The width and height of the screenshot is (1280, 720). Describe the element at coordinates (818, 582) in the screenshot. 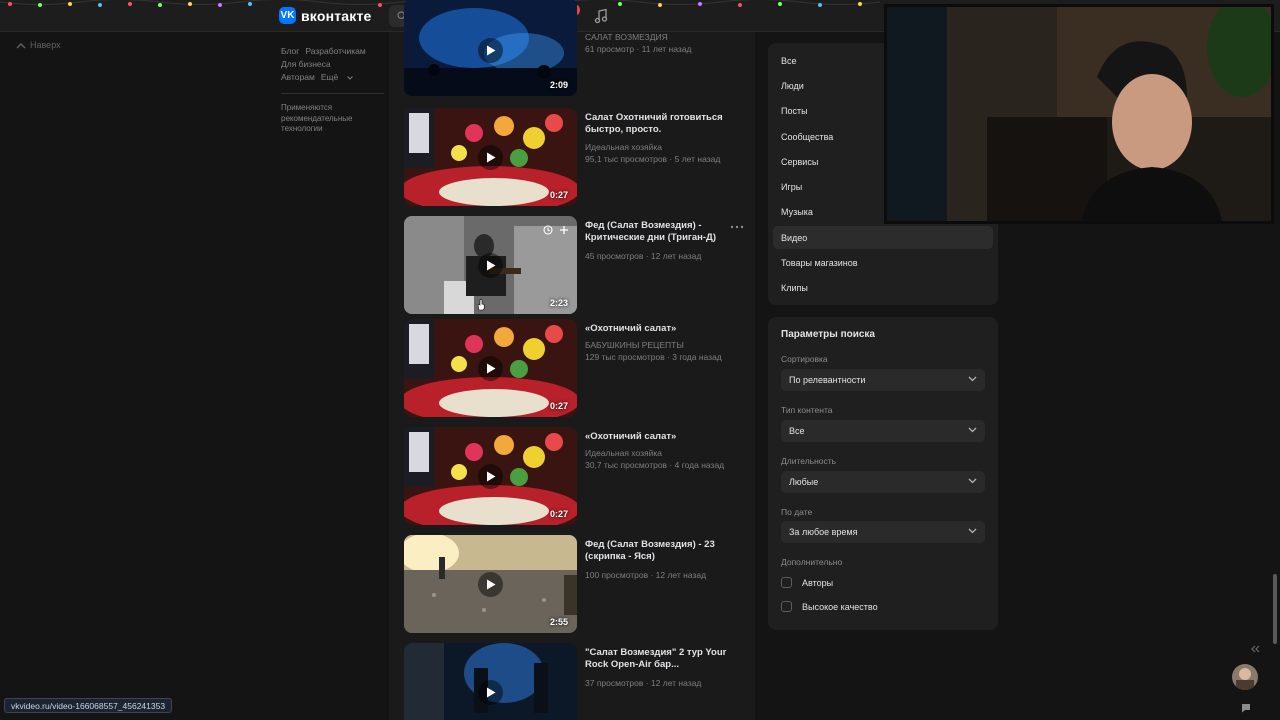

I see `authors-checkbox-label: Авторы` at that location.